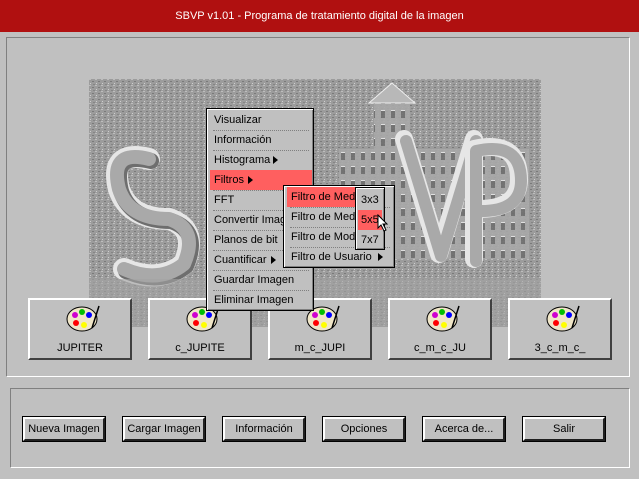 Image resolution: width=639 pixels, height=479 pixels. Describe the element at coordinates (242, 160) in the screenshot. I see `menu-item-label: Histograma` at that location.